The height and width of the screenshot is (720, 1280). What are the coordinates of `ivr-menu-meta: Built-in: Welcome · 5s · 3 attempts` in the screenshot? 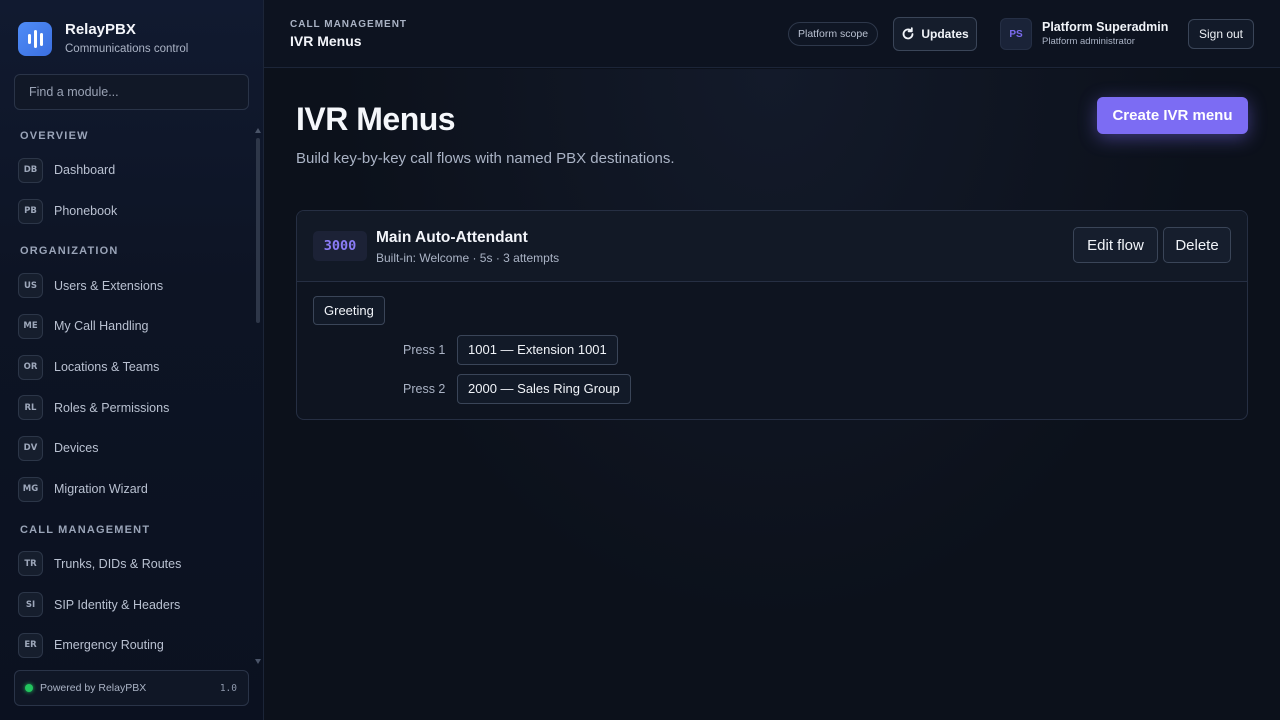 It's located at (468, 258).